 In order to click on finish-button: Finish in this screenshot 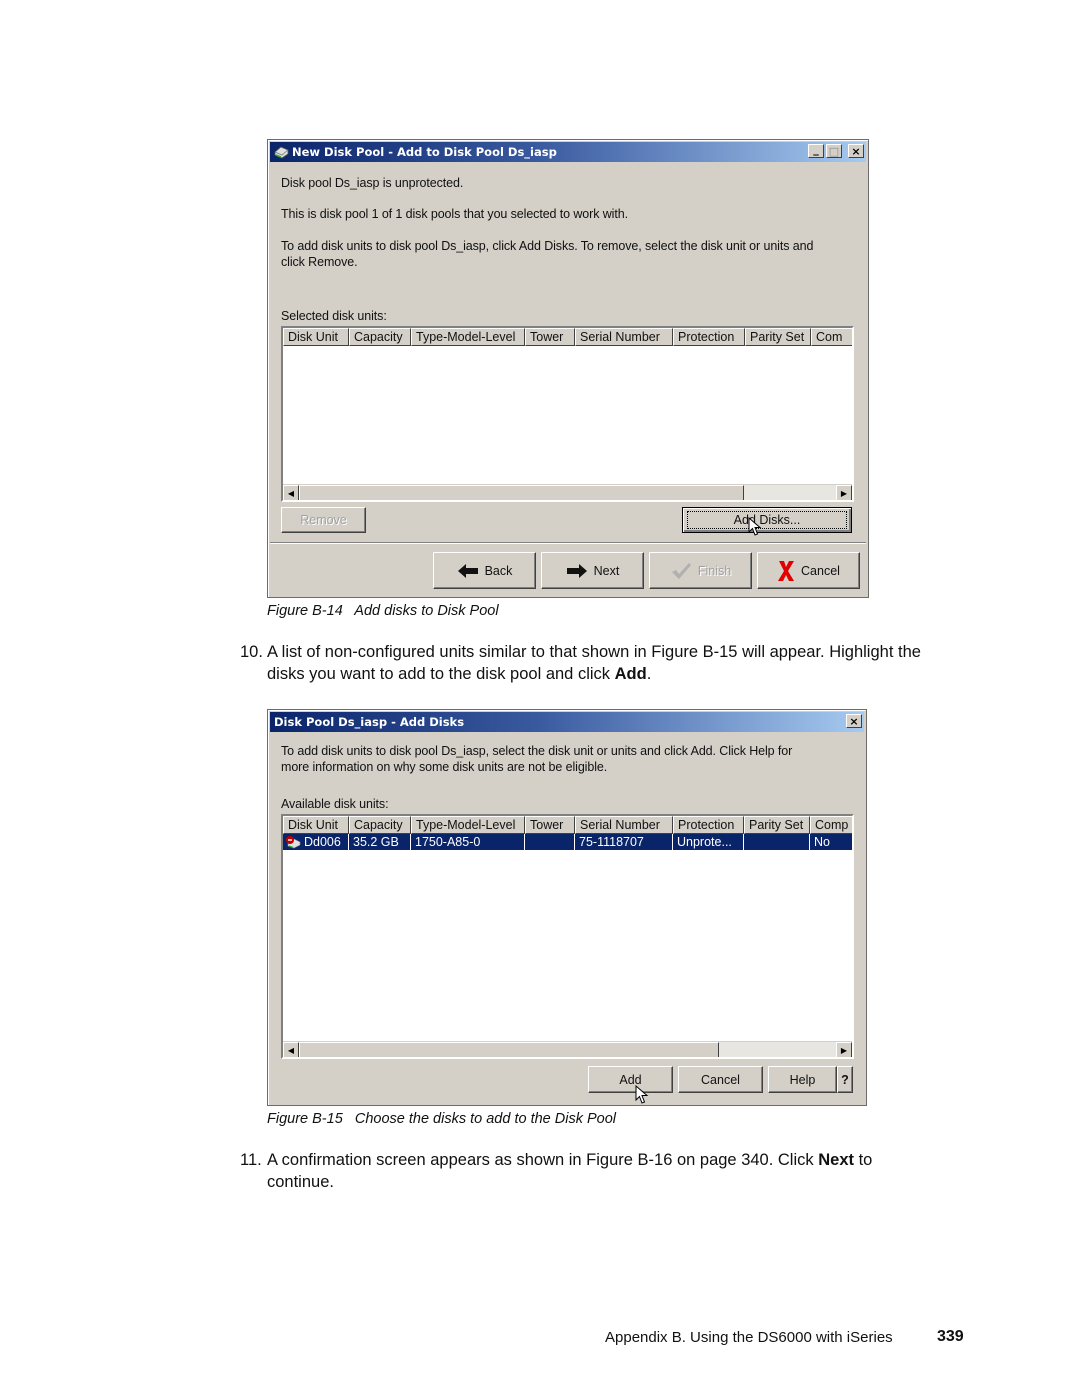, I will do `click(700, 570)`.